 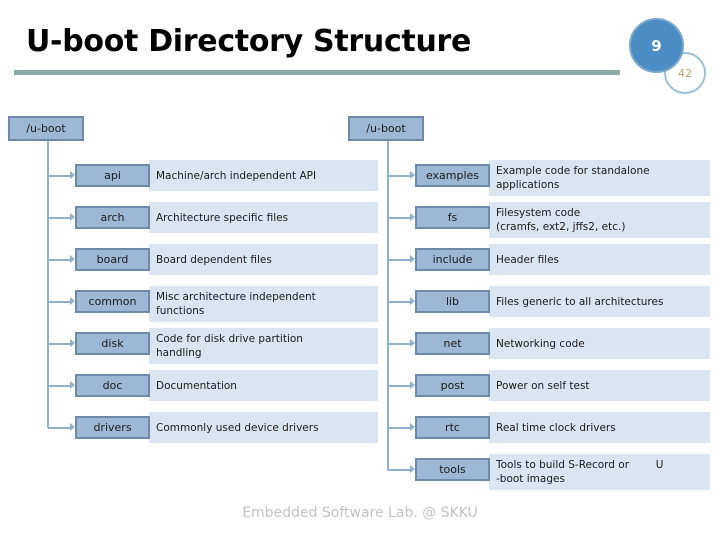 I want to click on description-line: Documentation, so click(x=196, y=385).